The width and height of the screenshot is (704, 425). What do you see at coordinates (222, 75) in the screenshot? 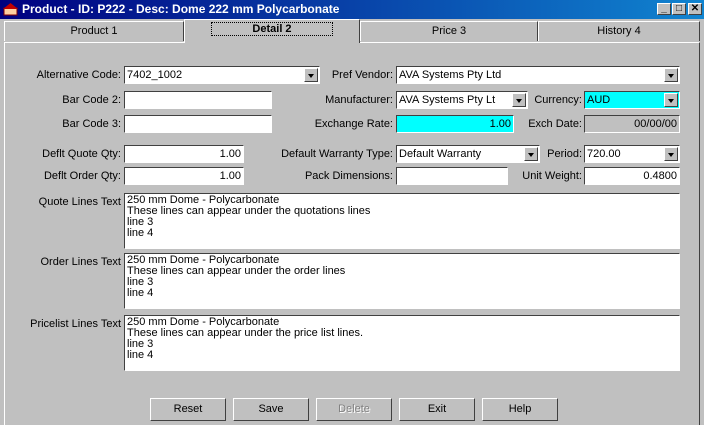
I see `alternative-code-select: 7402_1002` at bounding box center [222, 75].